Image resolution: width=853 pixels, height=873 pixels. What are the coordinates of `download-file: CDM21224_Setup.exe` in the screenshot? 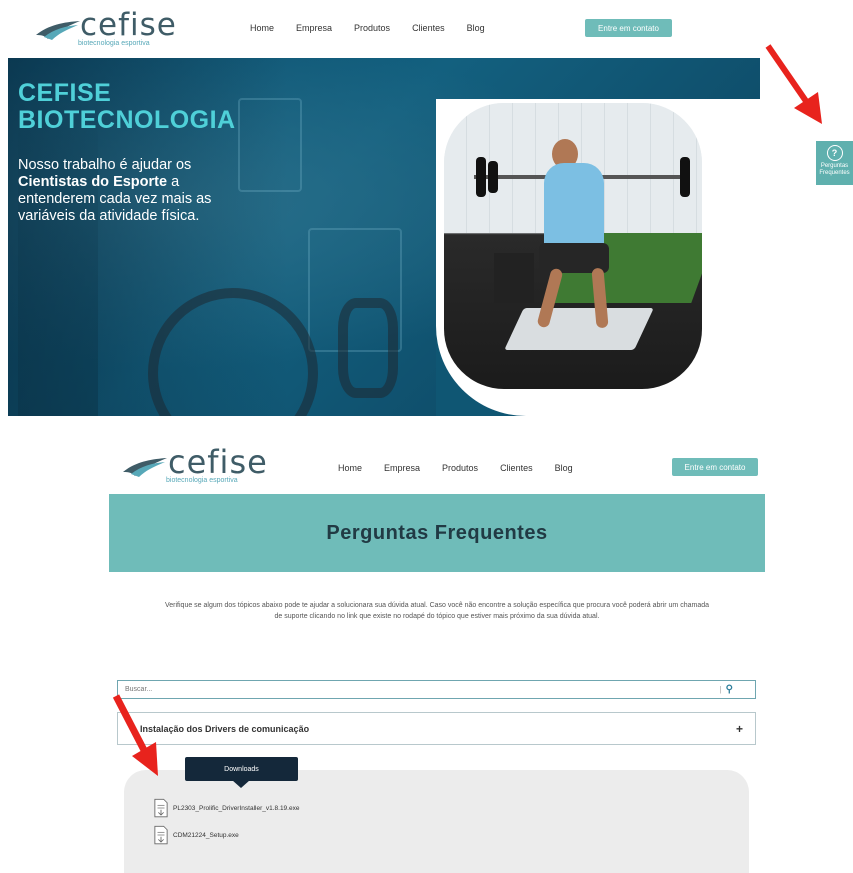 It's located at (196, 835).